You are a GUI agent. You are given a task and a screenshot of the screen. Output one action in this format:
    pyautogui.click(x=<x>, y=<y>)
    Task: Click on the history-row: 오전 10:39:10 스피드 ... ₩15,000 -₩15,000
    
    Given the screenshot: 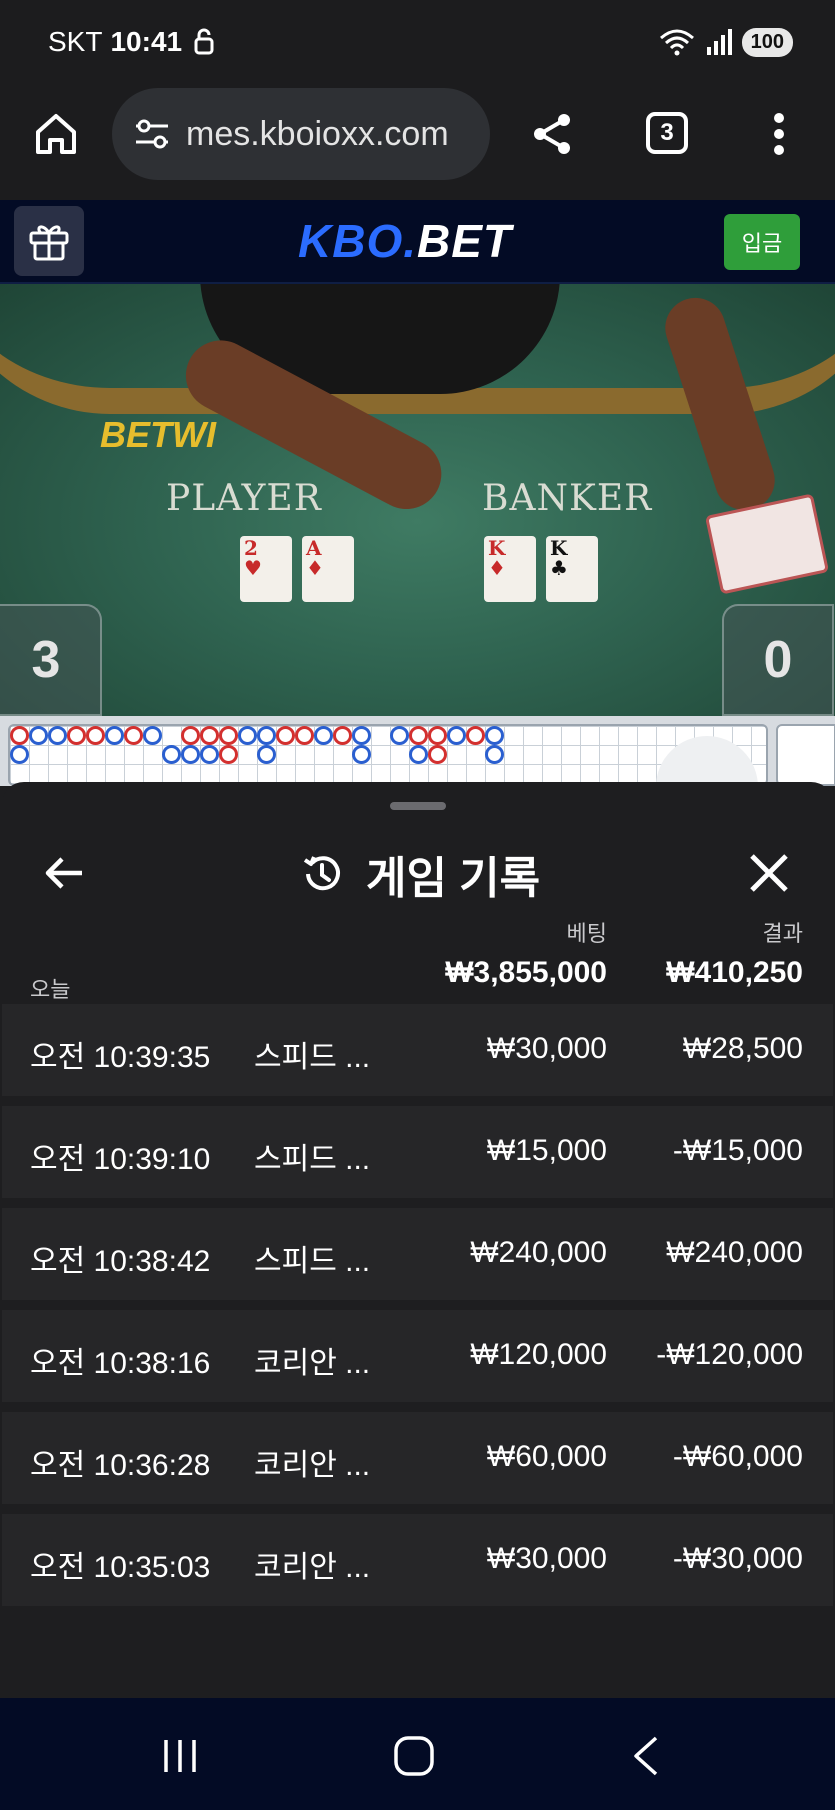 What is the action you would take?
    pyautogui.click(x=417, y=1152)
    